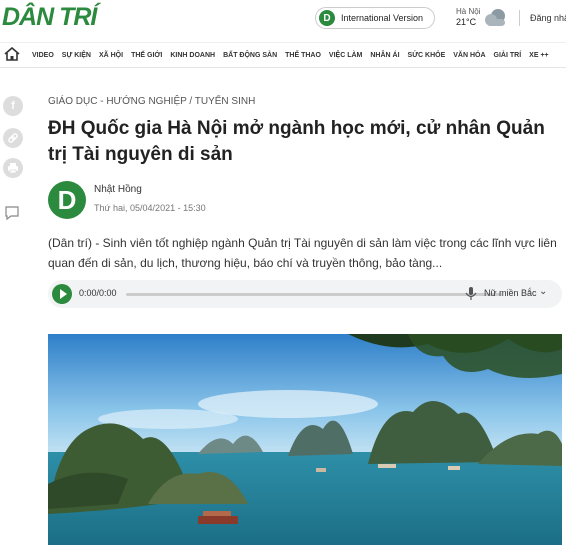 This screenshot has height=545, width=566. What do you see at coordinates (382, 18) in the screenshot?
I see `international-version-label: International Version` at bounding box center [382, 18].